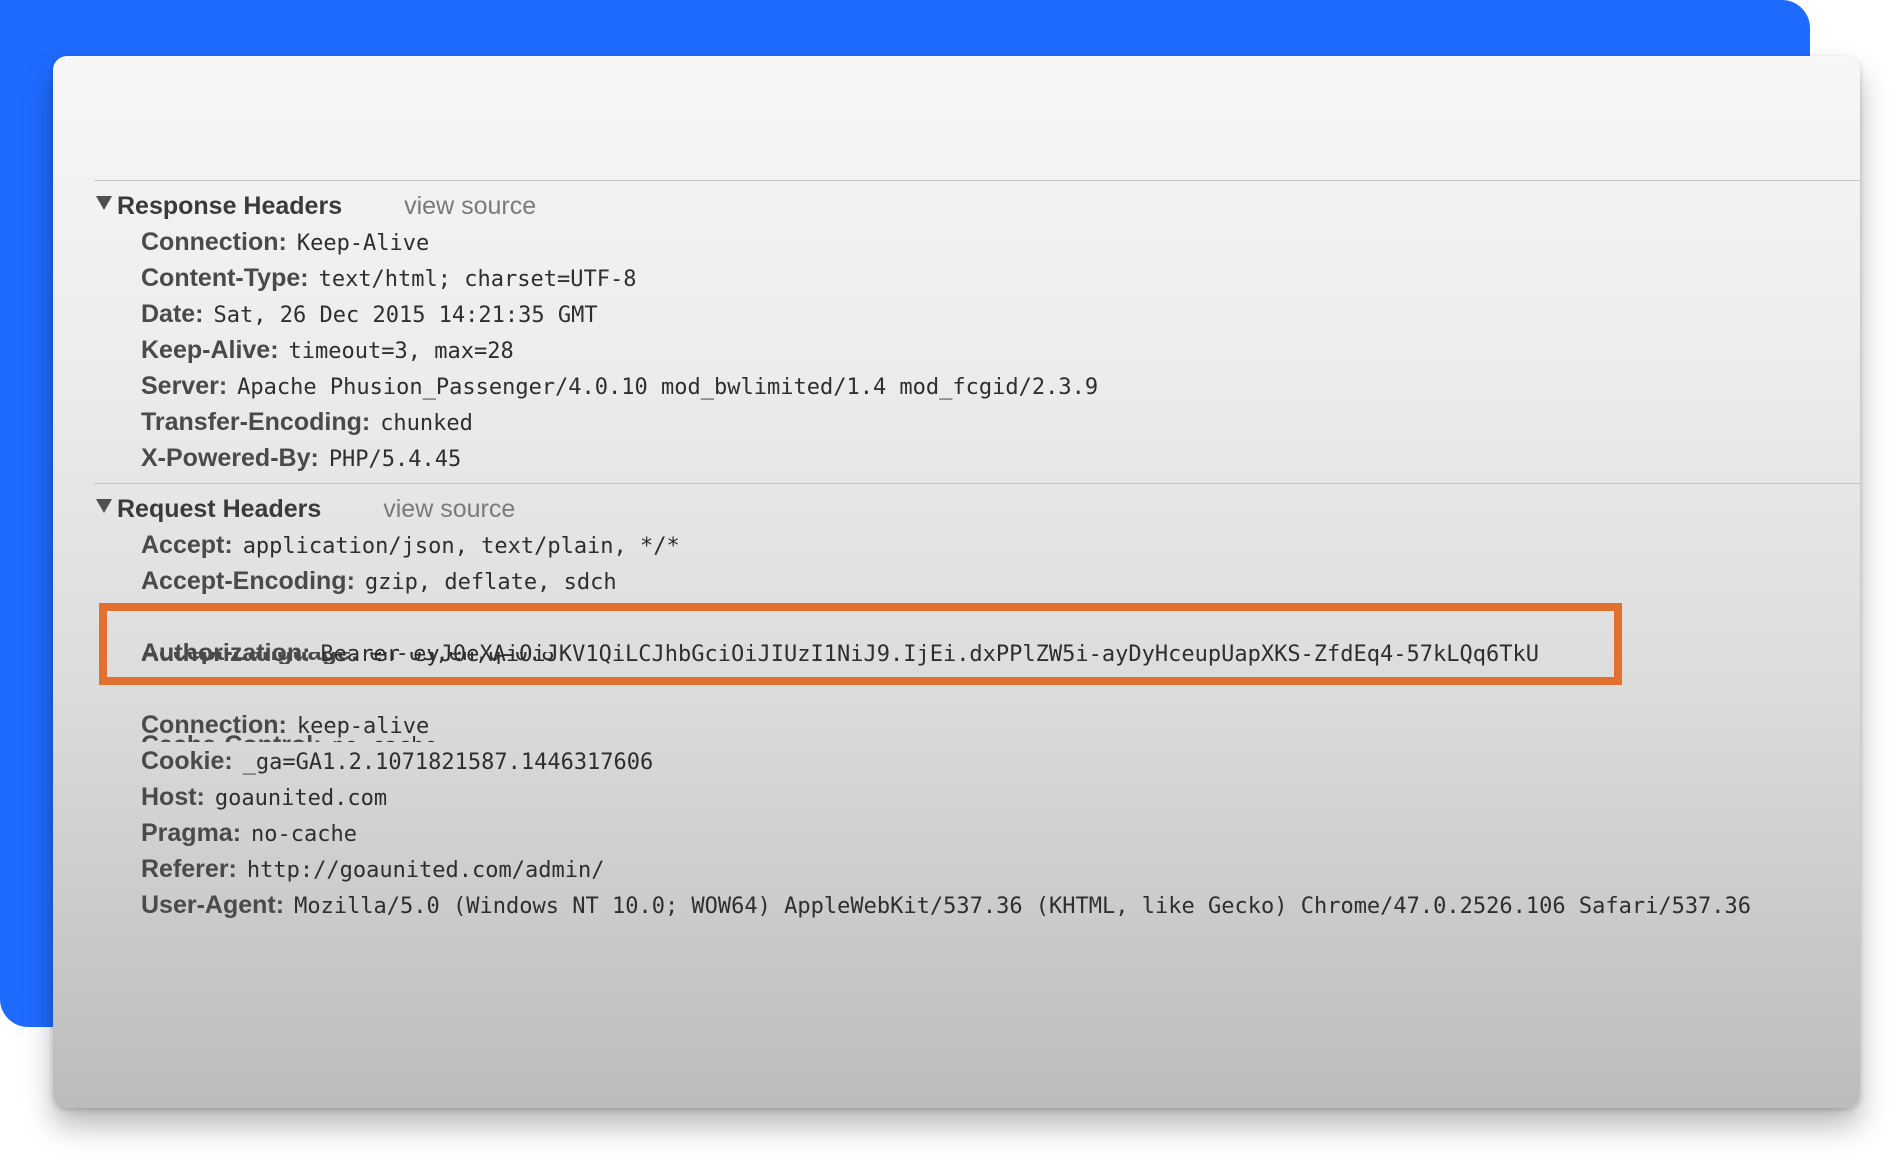  What do you see at coordinates (225, 278) in the screenshot?
I see `header-name: Content-Type:` at bounding box center [225, 278].